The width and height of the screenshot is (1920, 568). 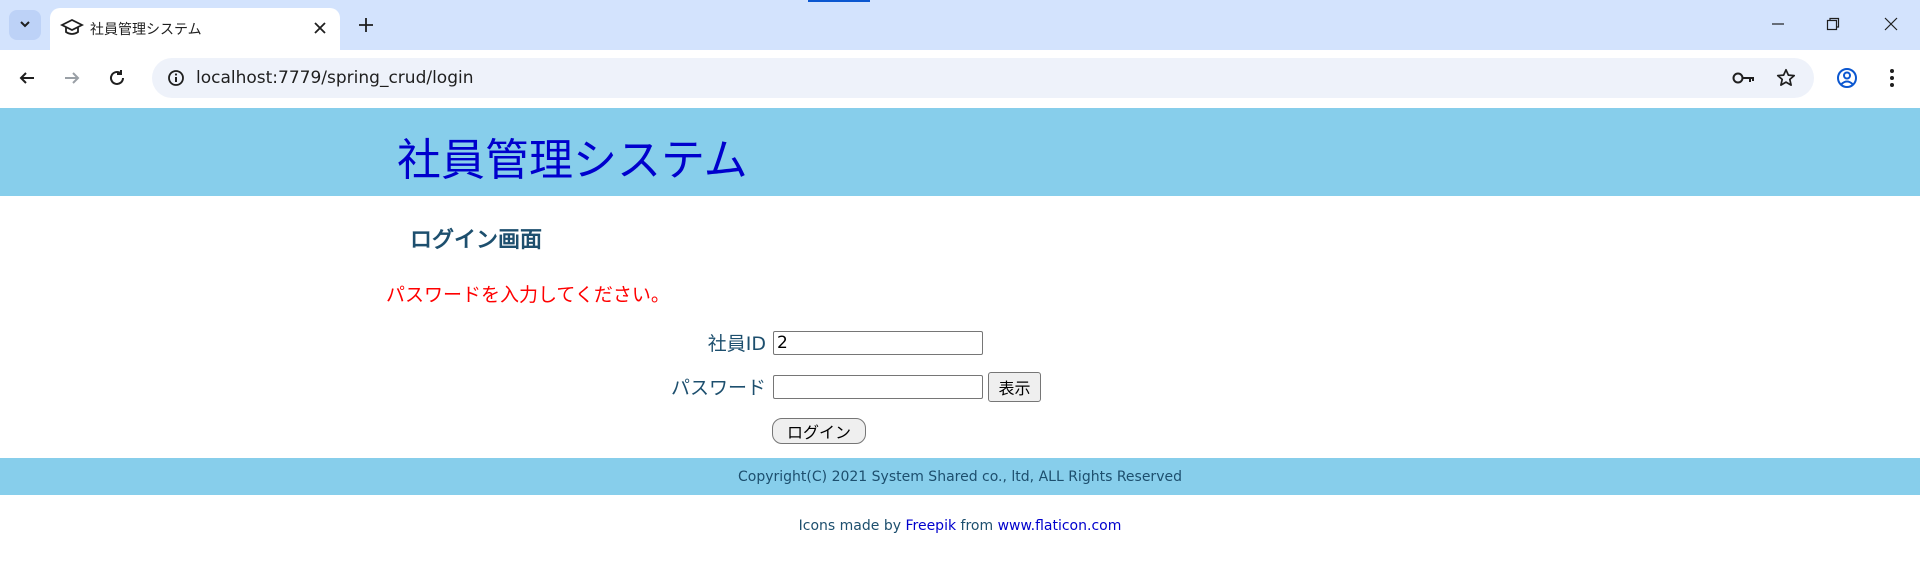 I want to click on window-close-icon, so click(x=1891, y=24).